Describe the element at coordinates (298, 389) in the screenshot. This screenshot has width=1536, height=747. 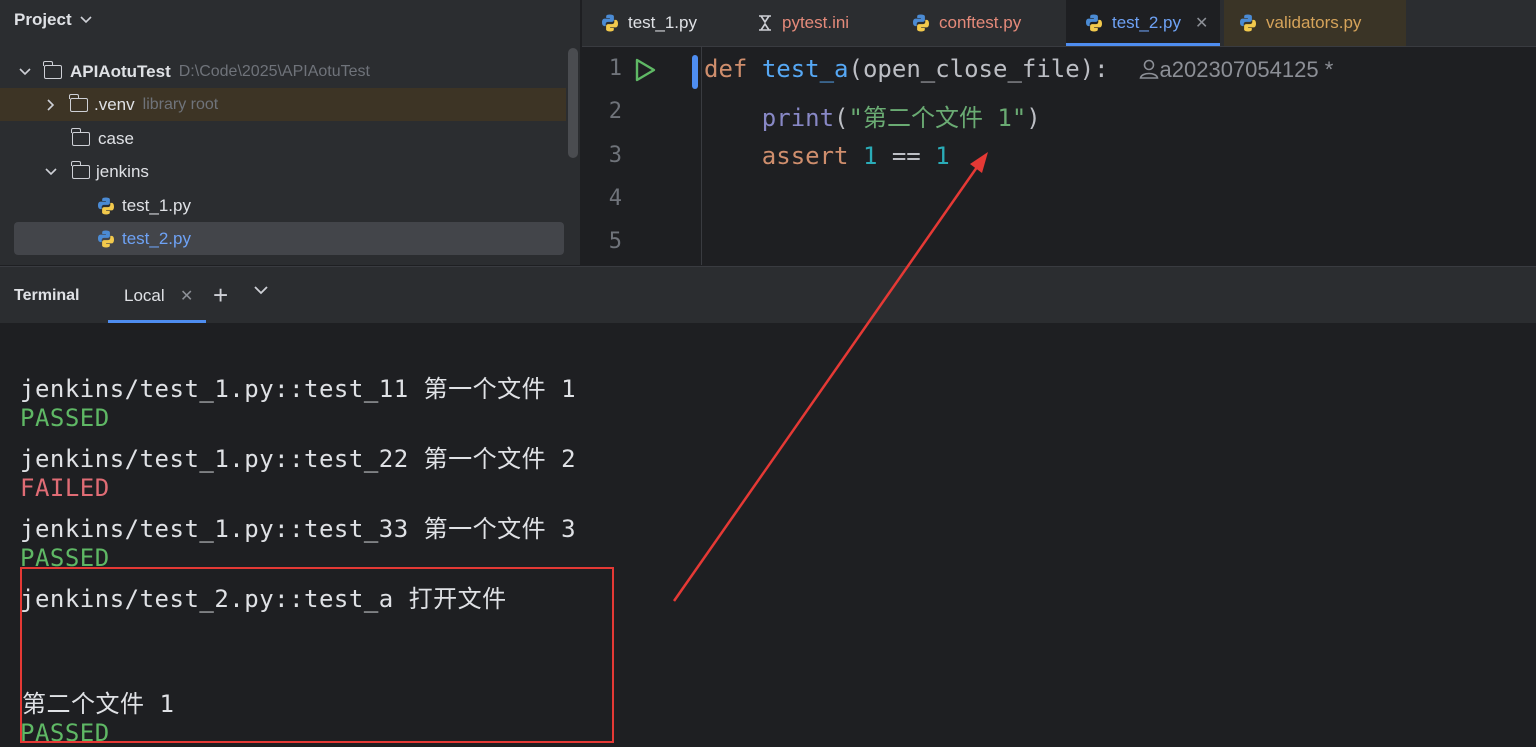
I see `terminal-line: jenkins/test_1.py::test_11 第一个文件 1` at that location.